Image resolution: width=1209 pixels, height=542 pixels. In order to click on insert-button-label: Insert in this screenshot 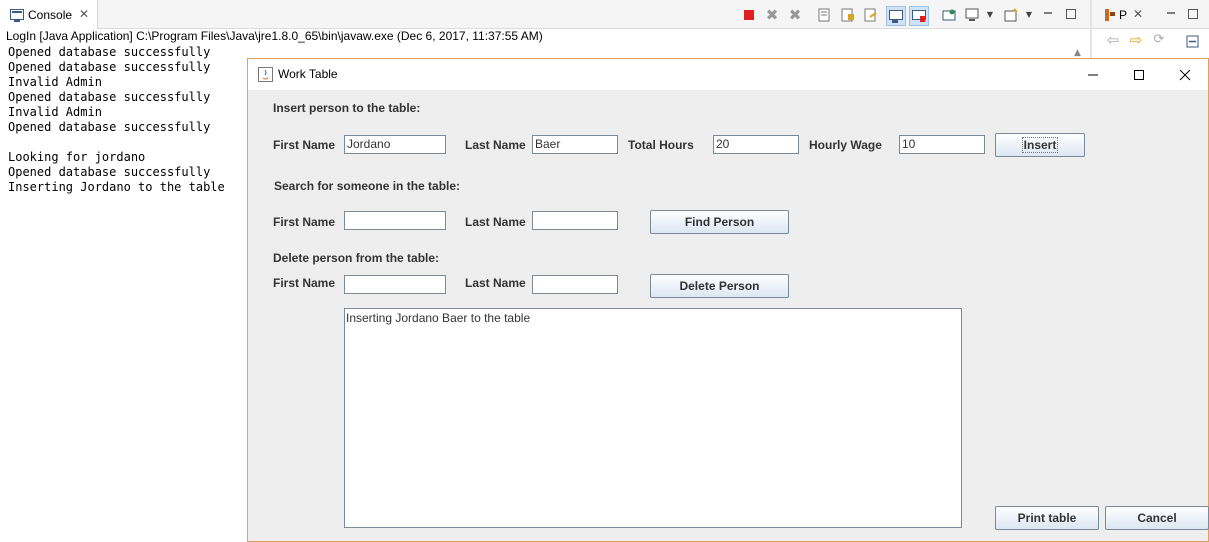, I will do `click(1040, 145)`.